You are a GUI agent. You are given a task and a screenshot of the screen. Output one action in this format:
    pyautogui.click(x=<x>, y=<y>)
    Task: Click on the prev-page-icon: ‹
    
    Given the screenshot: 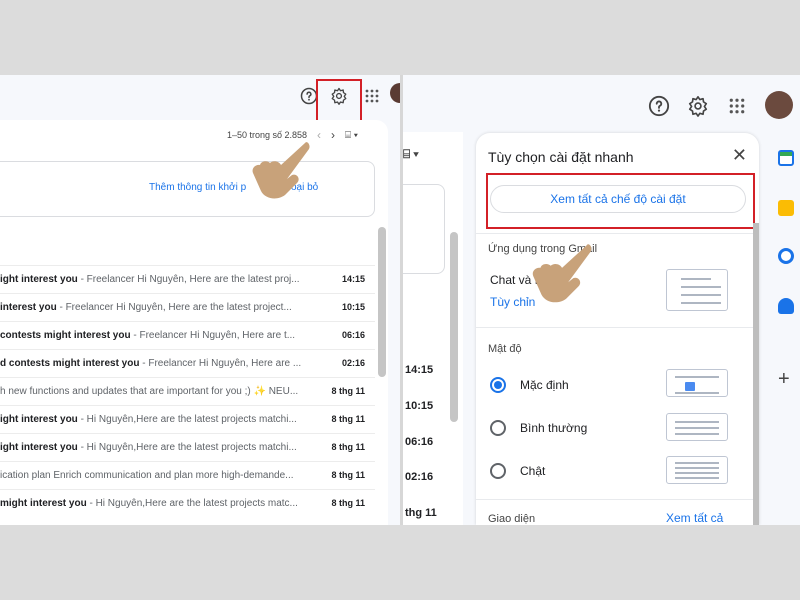 What is the action you would take?
    pyautogui.click(x=319, y=135)
    